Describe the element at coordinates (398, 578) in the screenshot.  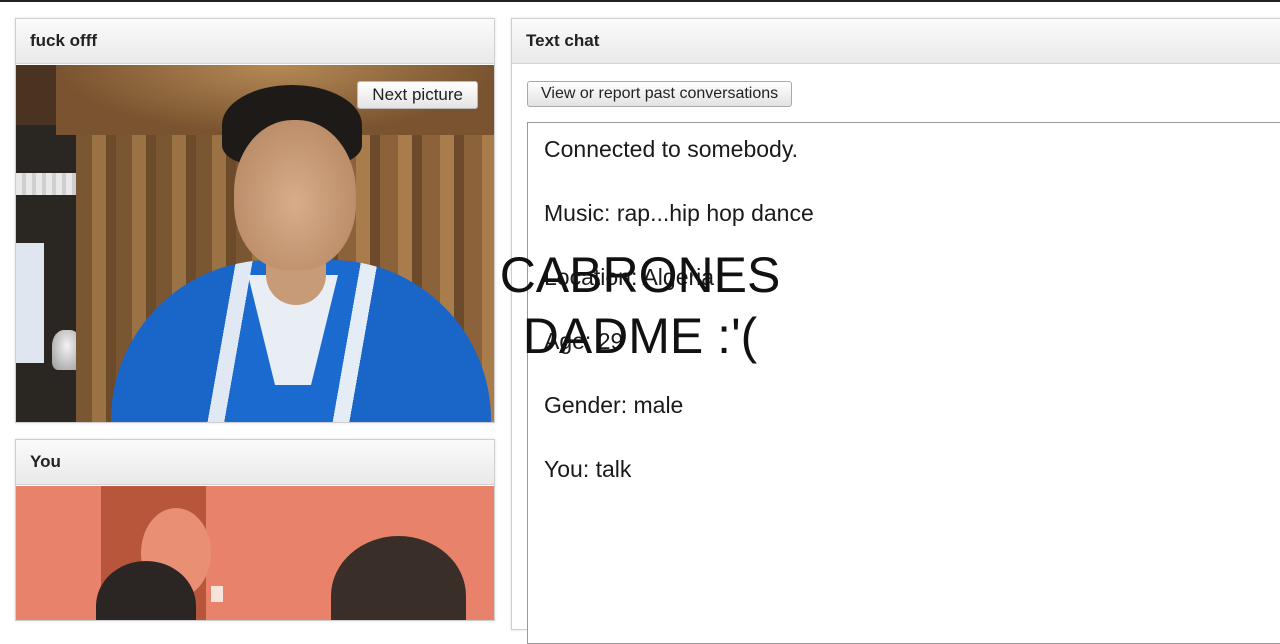
I see `person-right-head` at that location.